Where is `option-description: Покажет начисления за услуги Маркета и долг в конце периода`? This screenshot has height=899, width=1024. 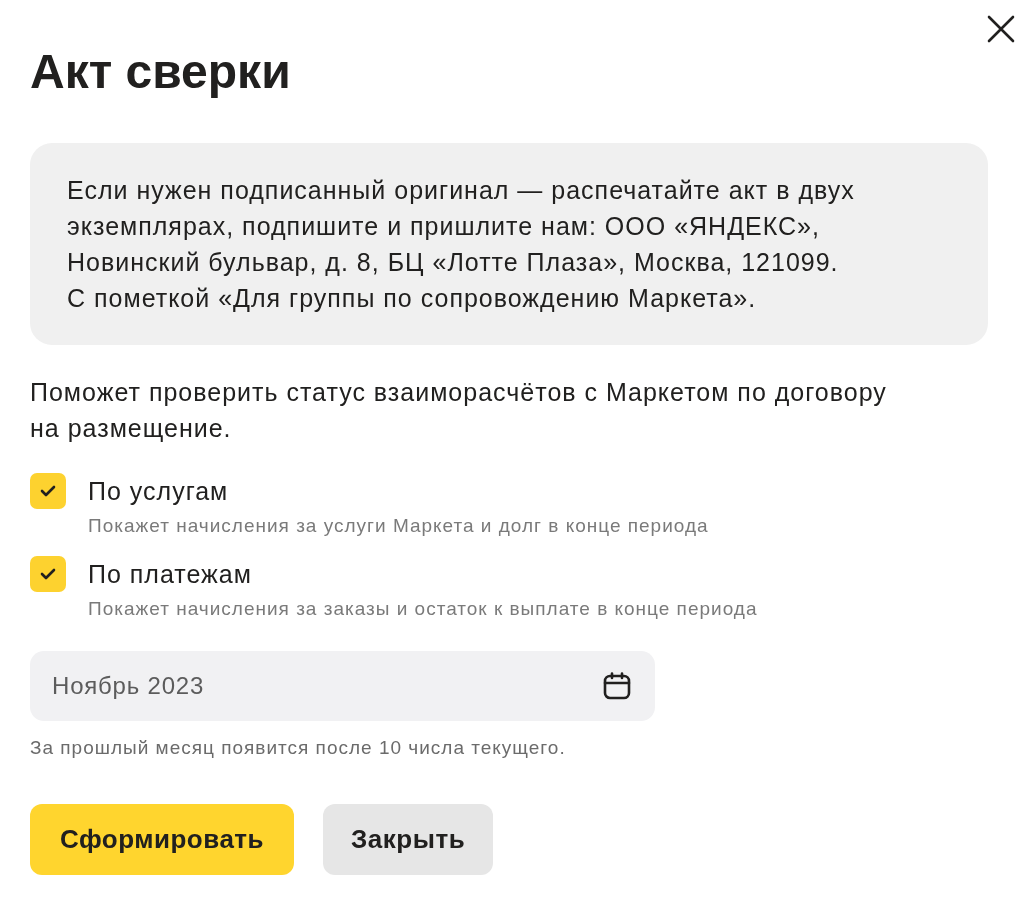
option-description: Покажет начисления за услуги Маркета и долг в конце периода is located at coordinates (398, 526).